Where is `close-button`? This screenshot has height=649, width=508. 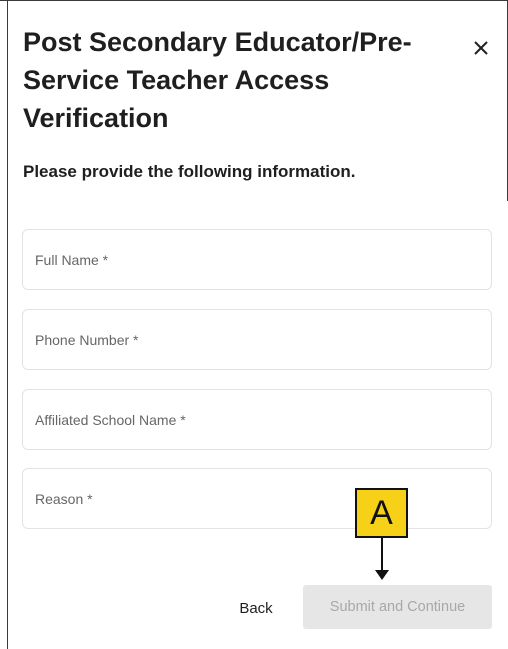 close-button is located at coordinates (481, 48).